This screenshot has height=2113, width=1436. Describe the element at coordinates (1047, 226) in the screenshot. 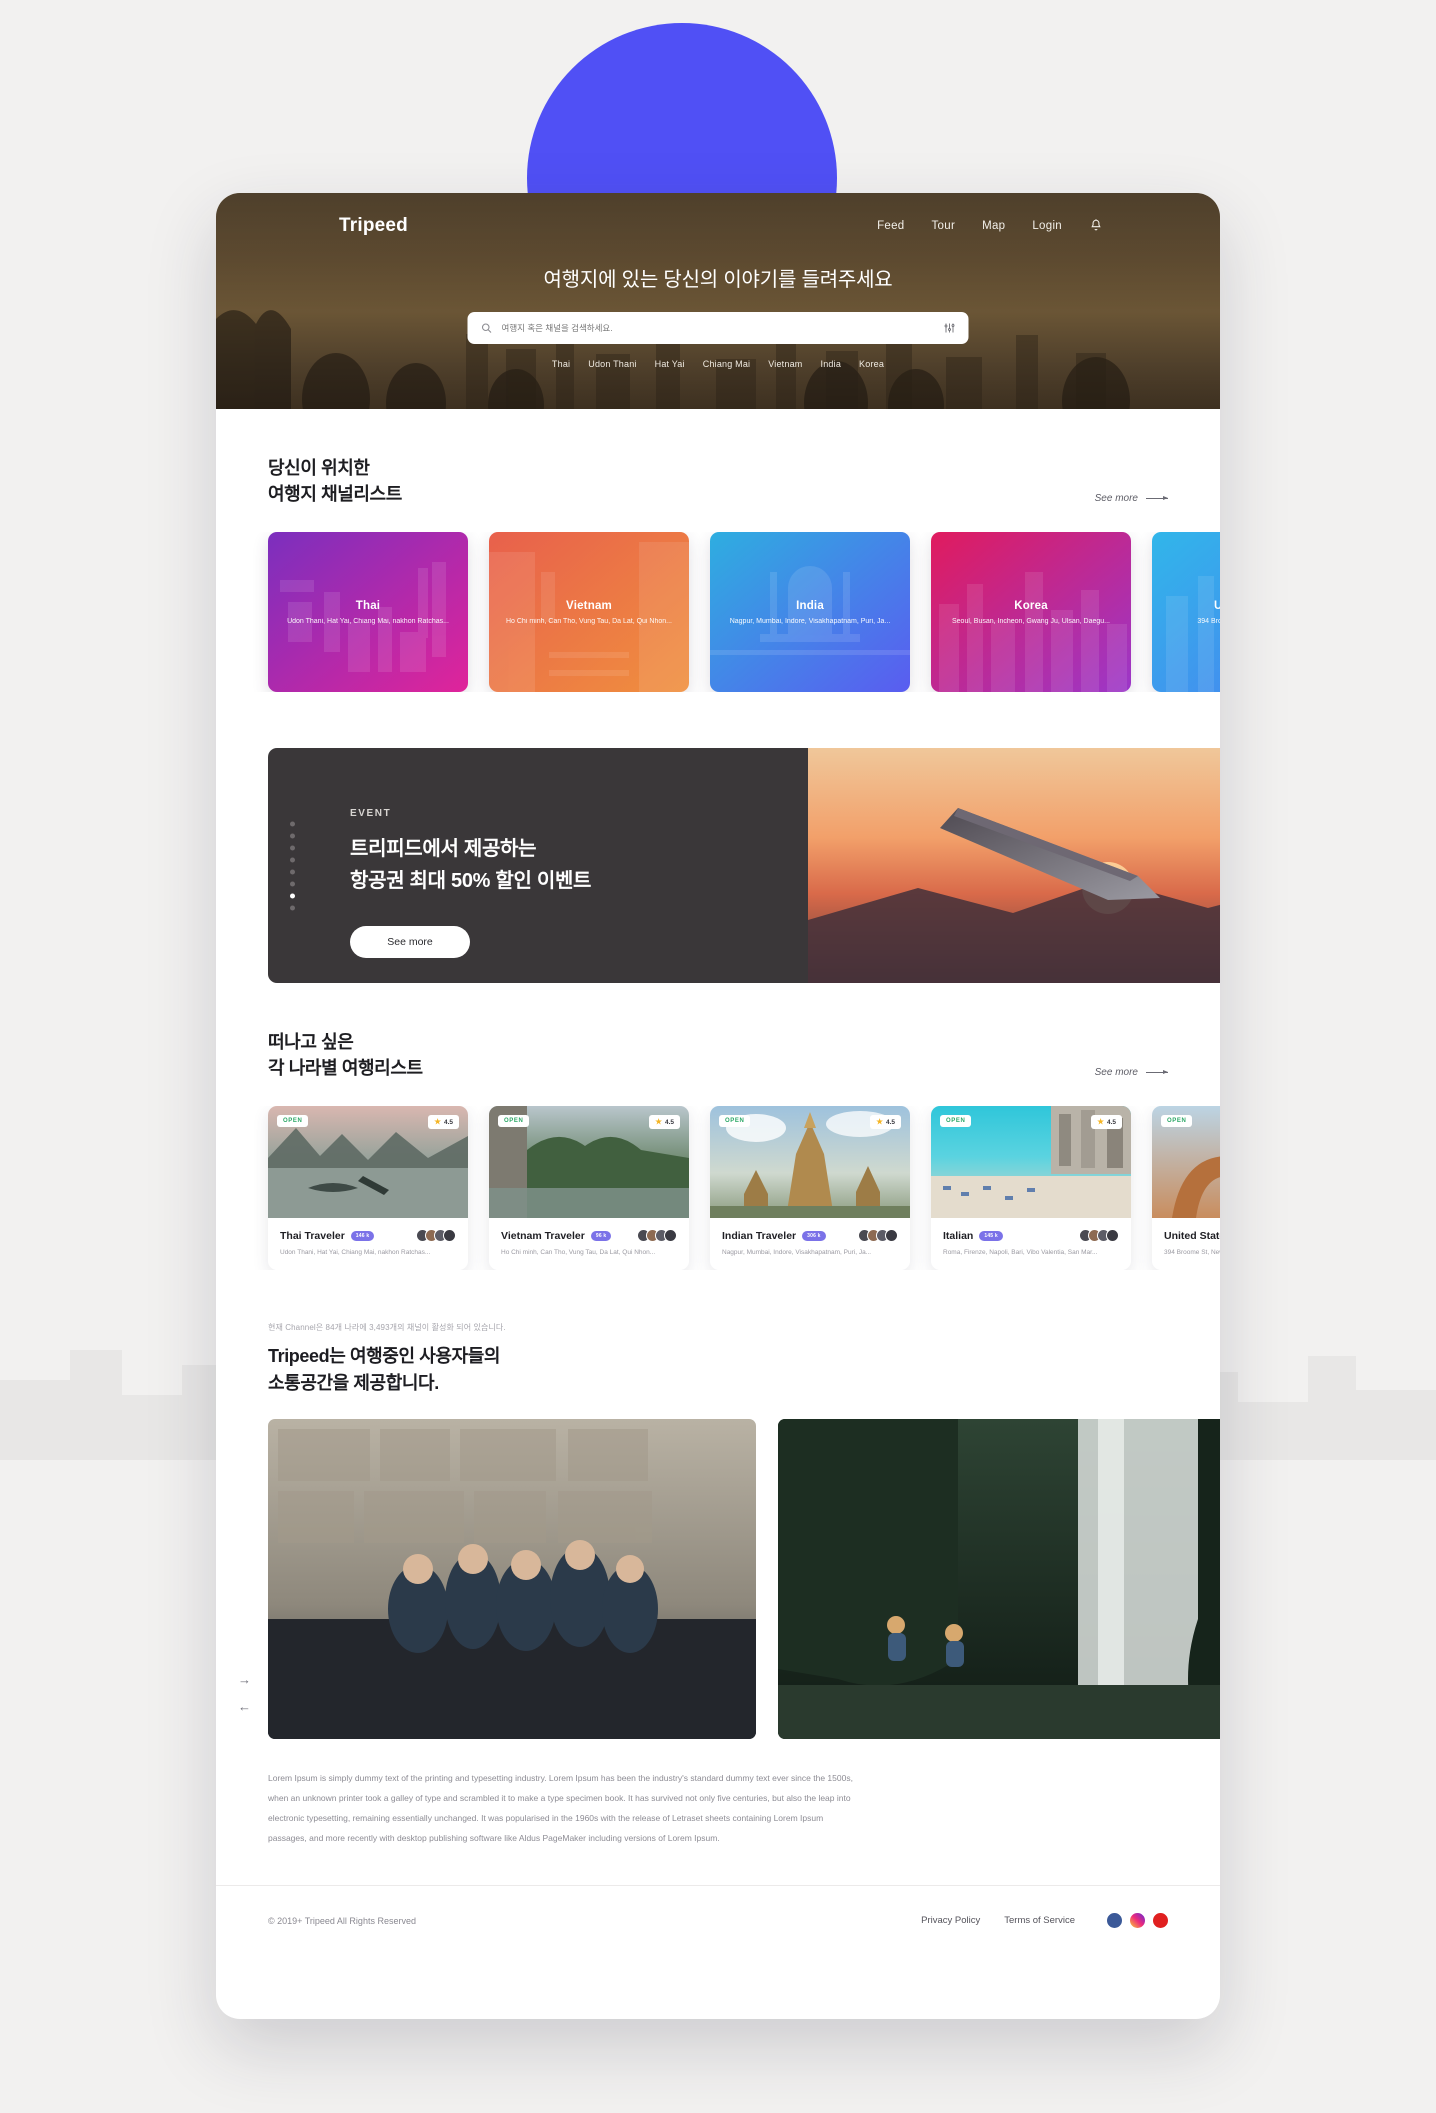

I see `nav-item-login: Login` at that location.